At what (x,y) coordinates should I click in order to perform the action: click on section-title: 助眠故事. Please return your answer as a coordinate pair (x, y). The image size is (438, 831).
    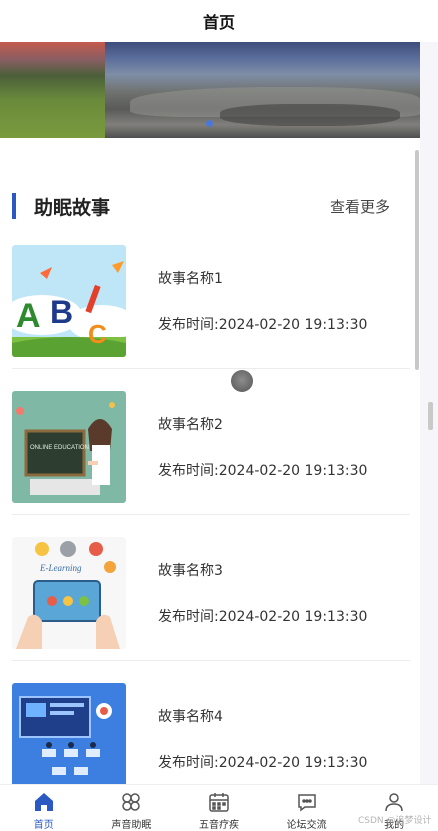
    Looking at the image, I should click on (72, 207).